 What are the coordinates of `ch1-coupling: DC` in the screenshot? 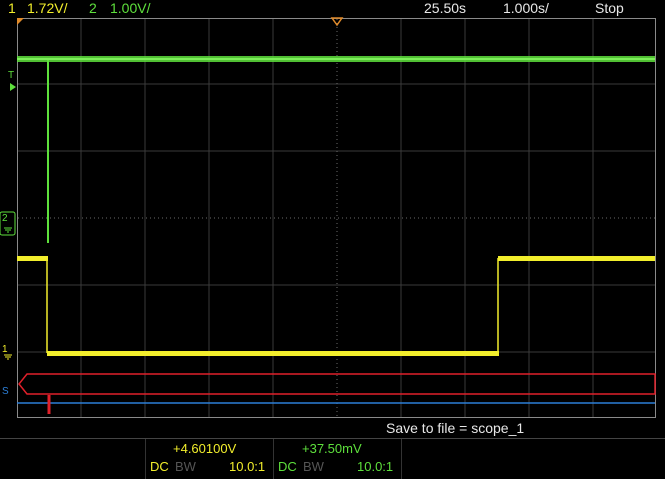 It's located at (159, 466).